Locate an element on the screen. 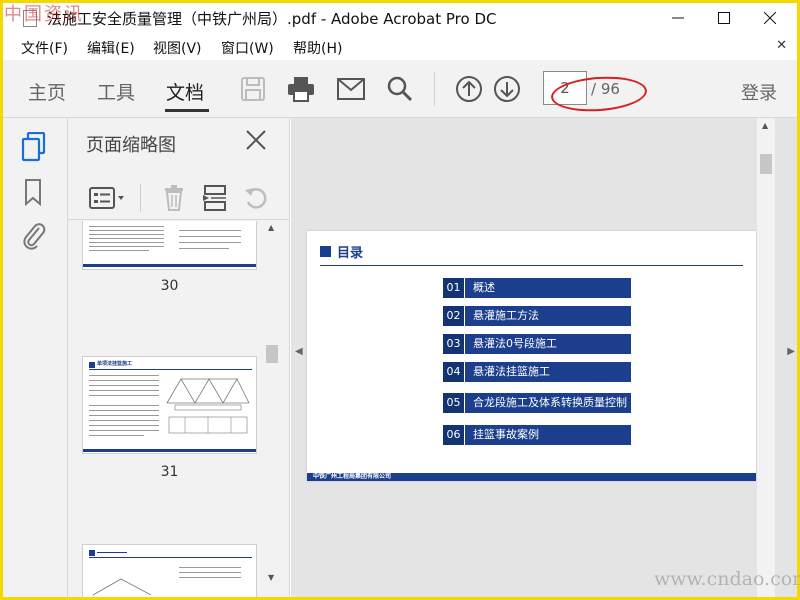  menu-help: 帮助(H) is located at coordinates (317, 48).